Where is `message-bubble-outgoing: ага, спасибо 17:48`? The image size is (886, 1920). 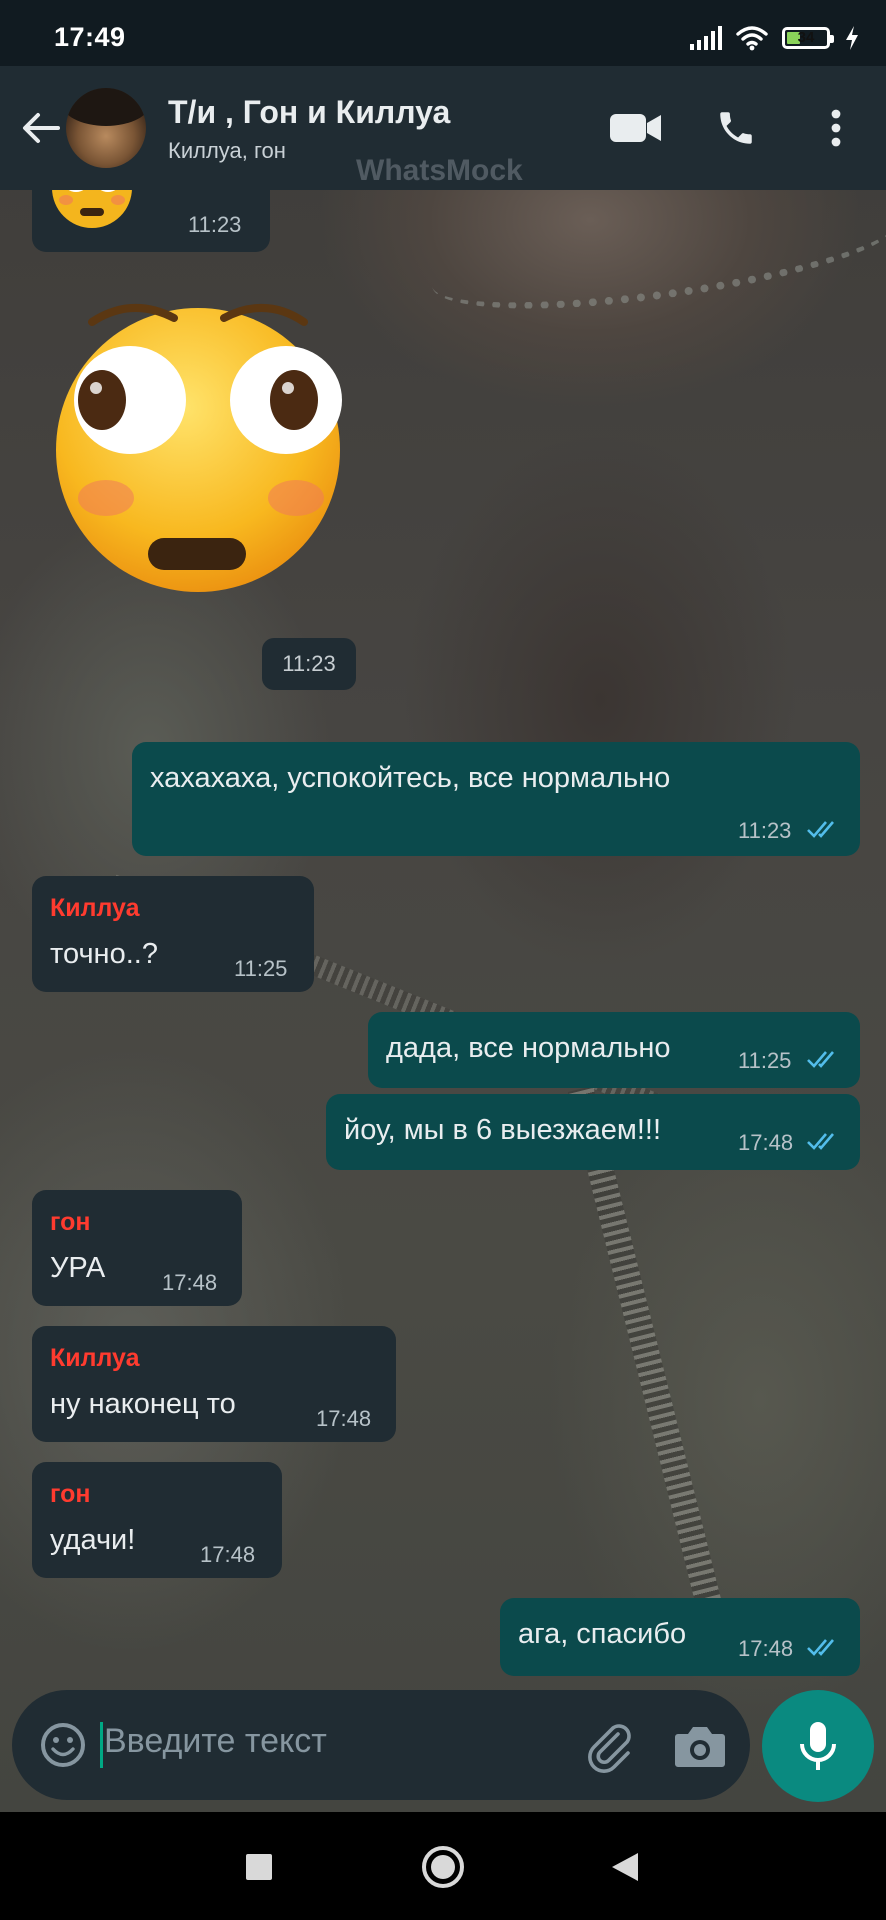
message-bubble-outgoing: ага, спасибо 17:48 is located at coordinates (680, 1637).